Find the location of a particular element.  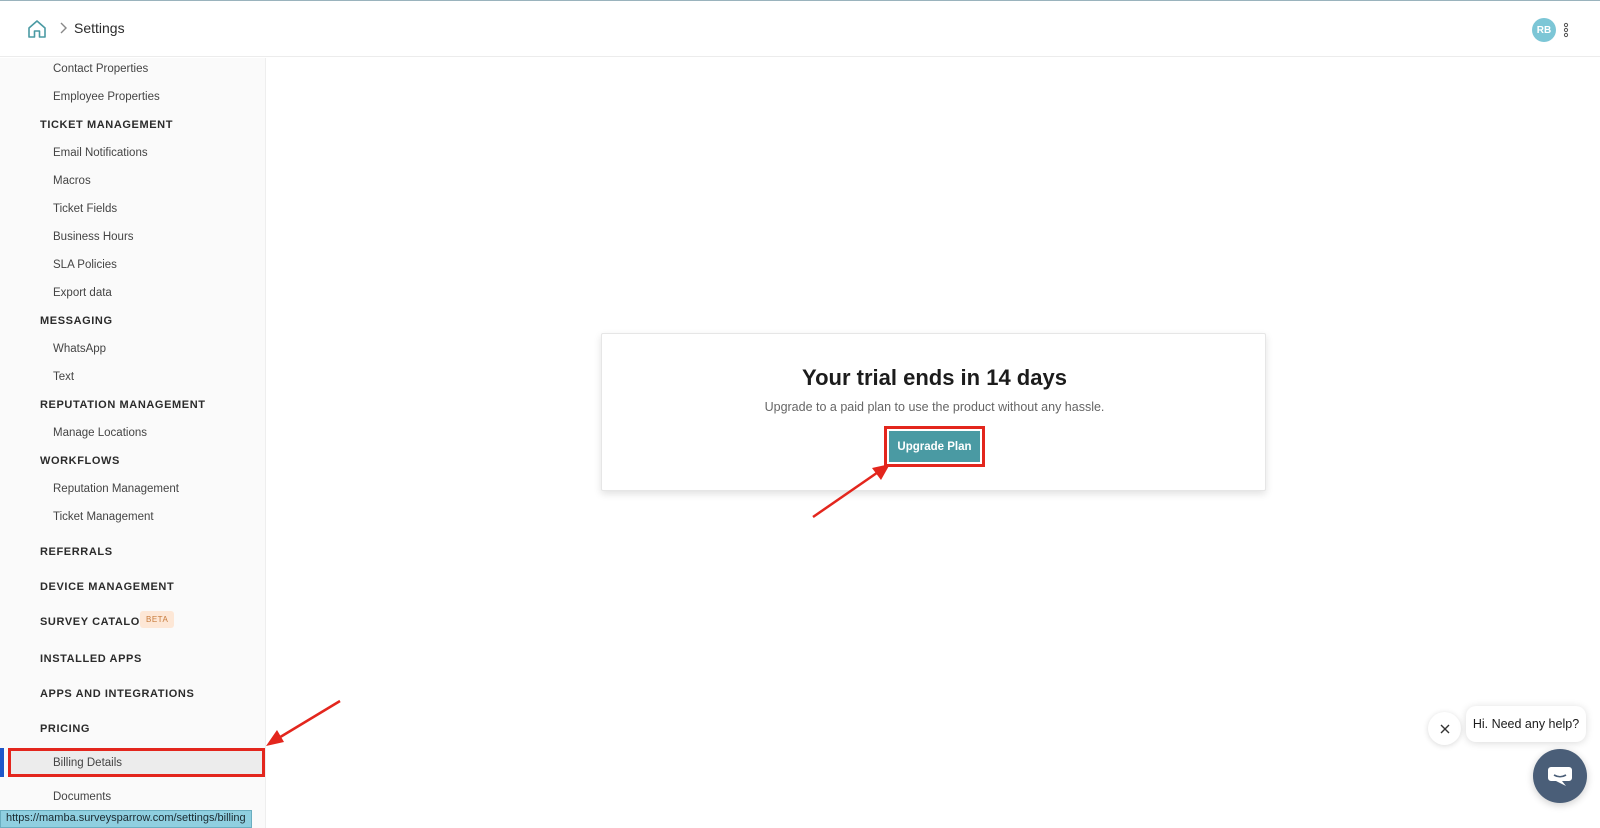

sidebar-item-label: Billing Details is located at coordinates (88, 763).